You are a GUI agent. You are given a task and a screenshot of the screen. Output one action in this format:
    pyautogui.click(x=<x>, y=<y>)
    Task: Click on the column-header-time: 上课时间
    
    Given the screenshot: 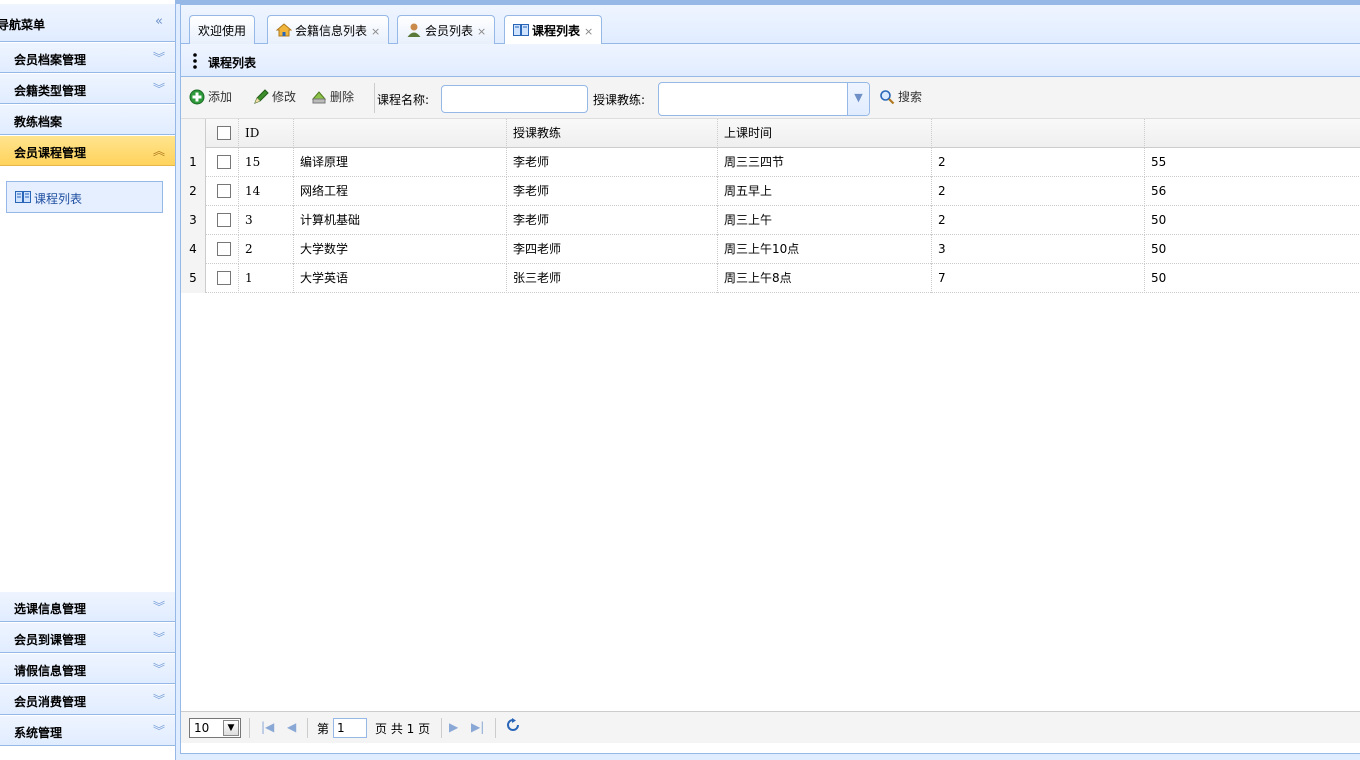 What is the action you would take?
    pyautogui.click(x=825, y=133)
    